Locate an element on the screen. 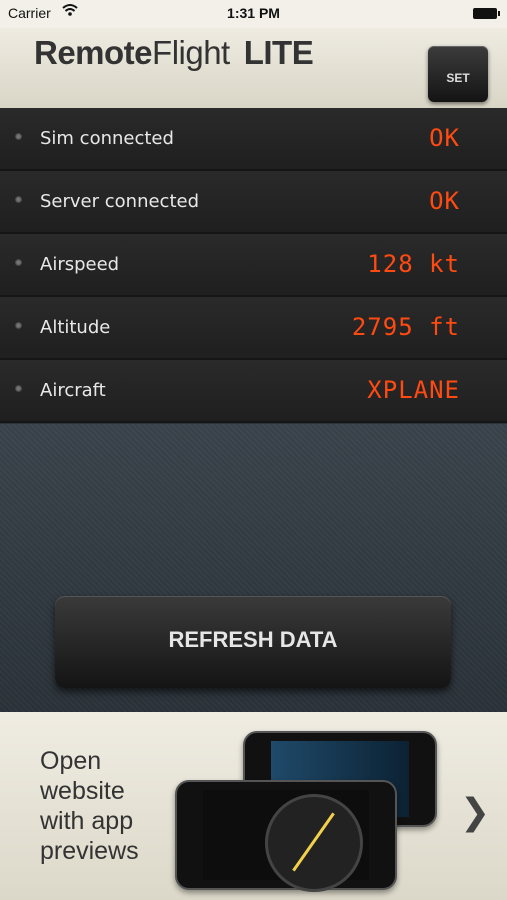 Image resolution: width=507 pixels, height=900 pixels. app-title: RemoteFlight LITE is located at coordinates (174, 53).